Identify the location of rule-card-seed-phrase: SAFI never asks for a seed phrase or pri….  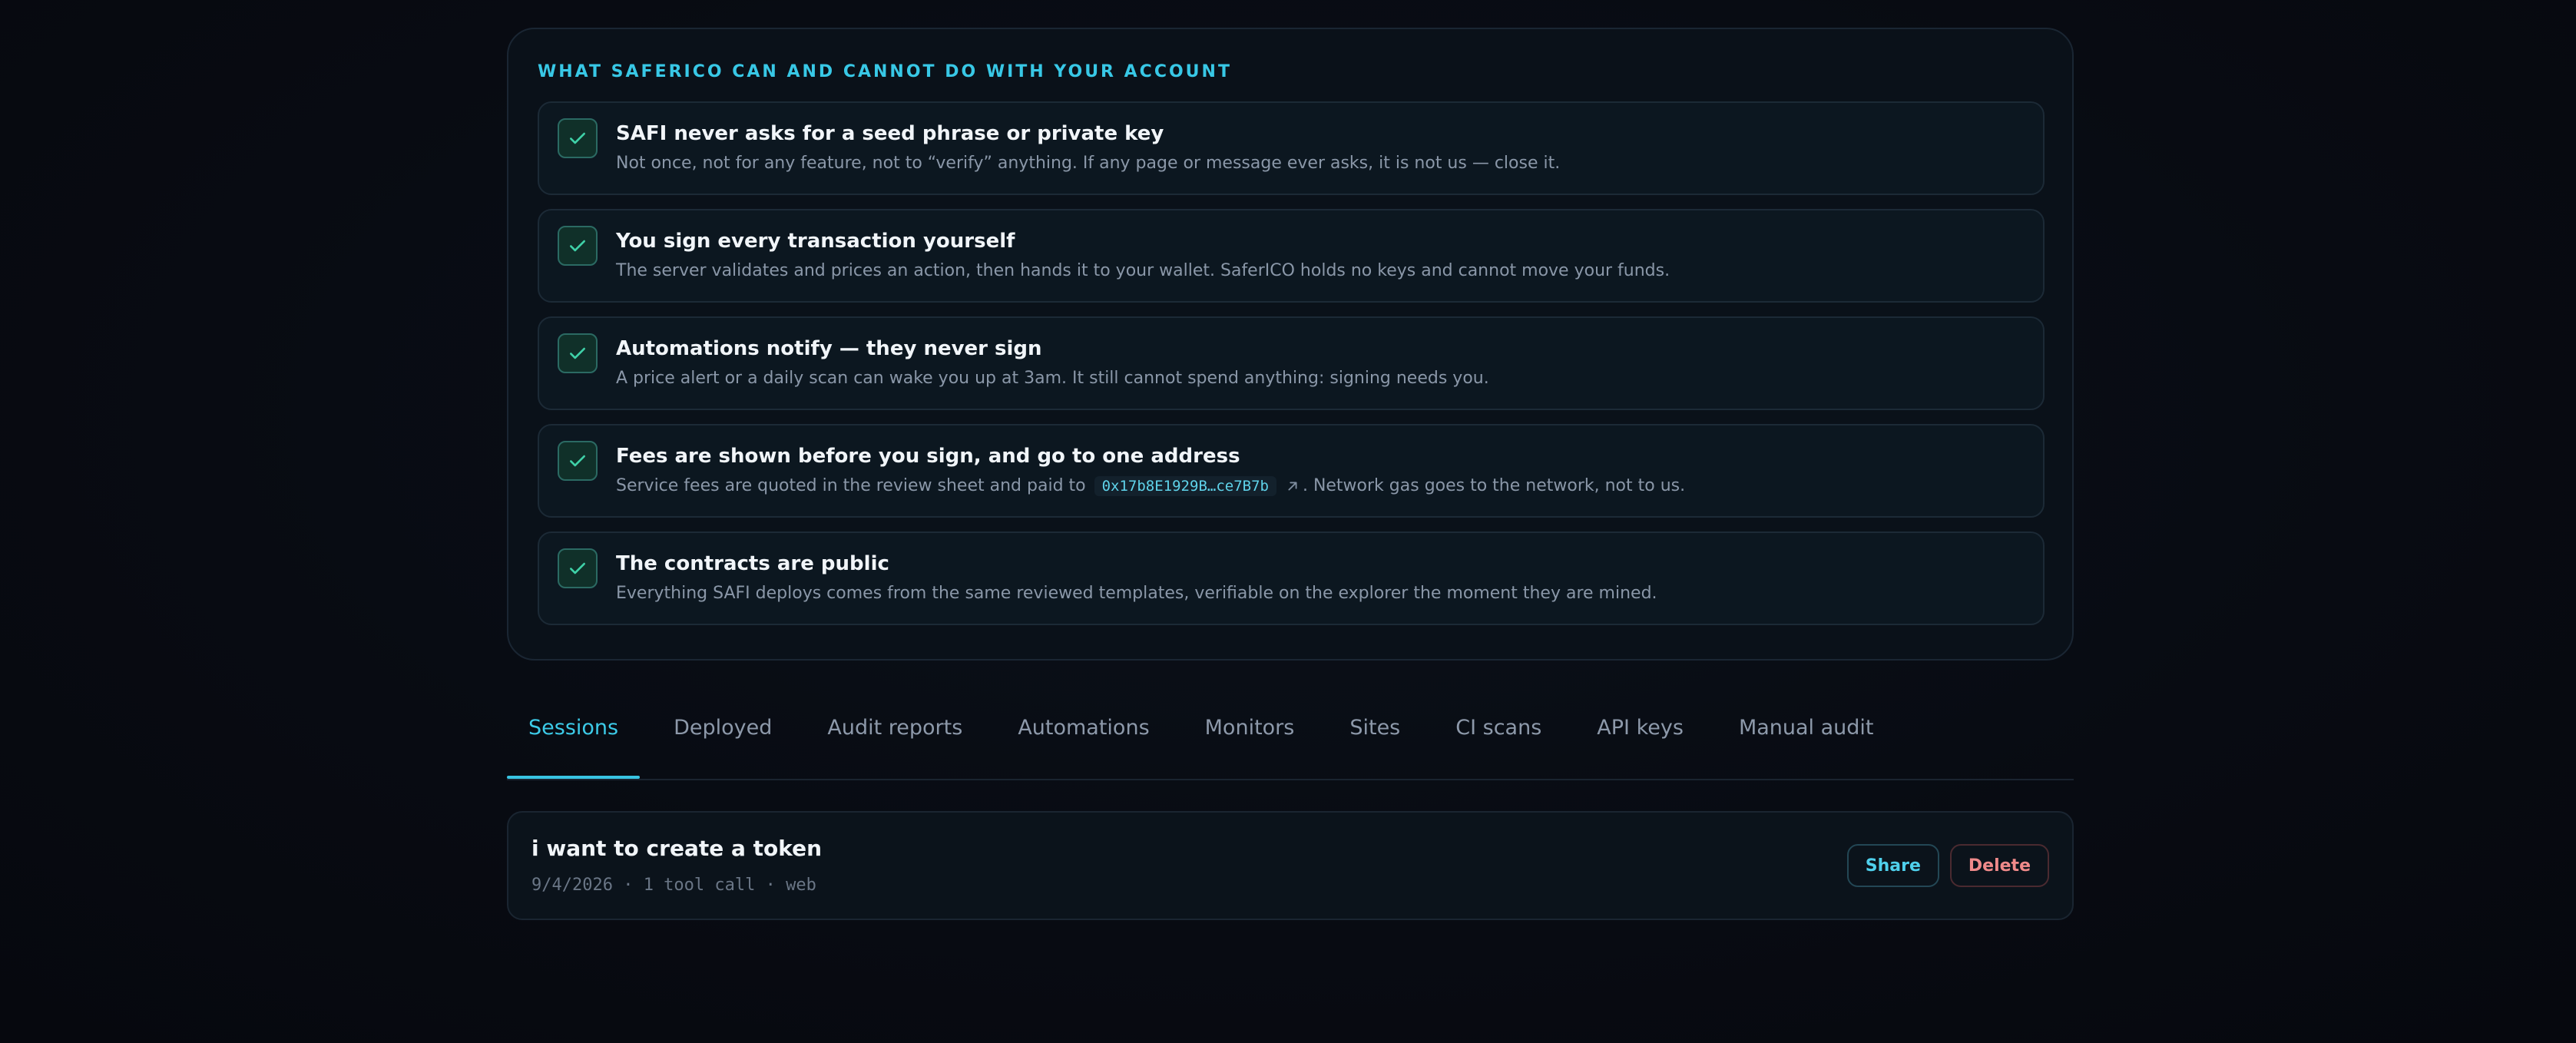
(1292, 148).